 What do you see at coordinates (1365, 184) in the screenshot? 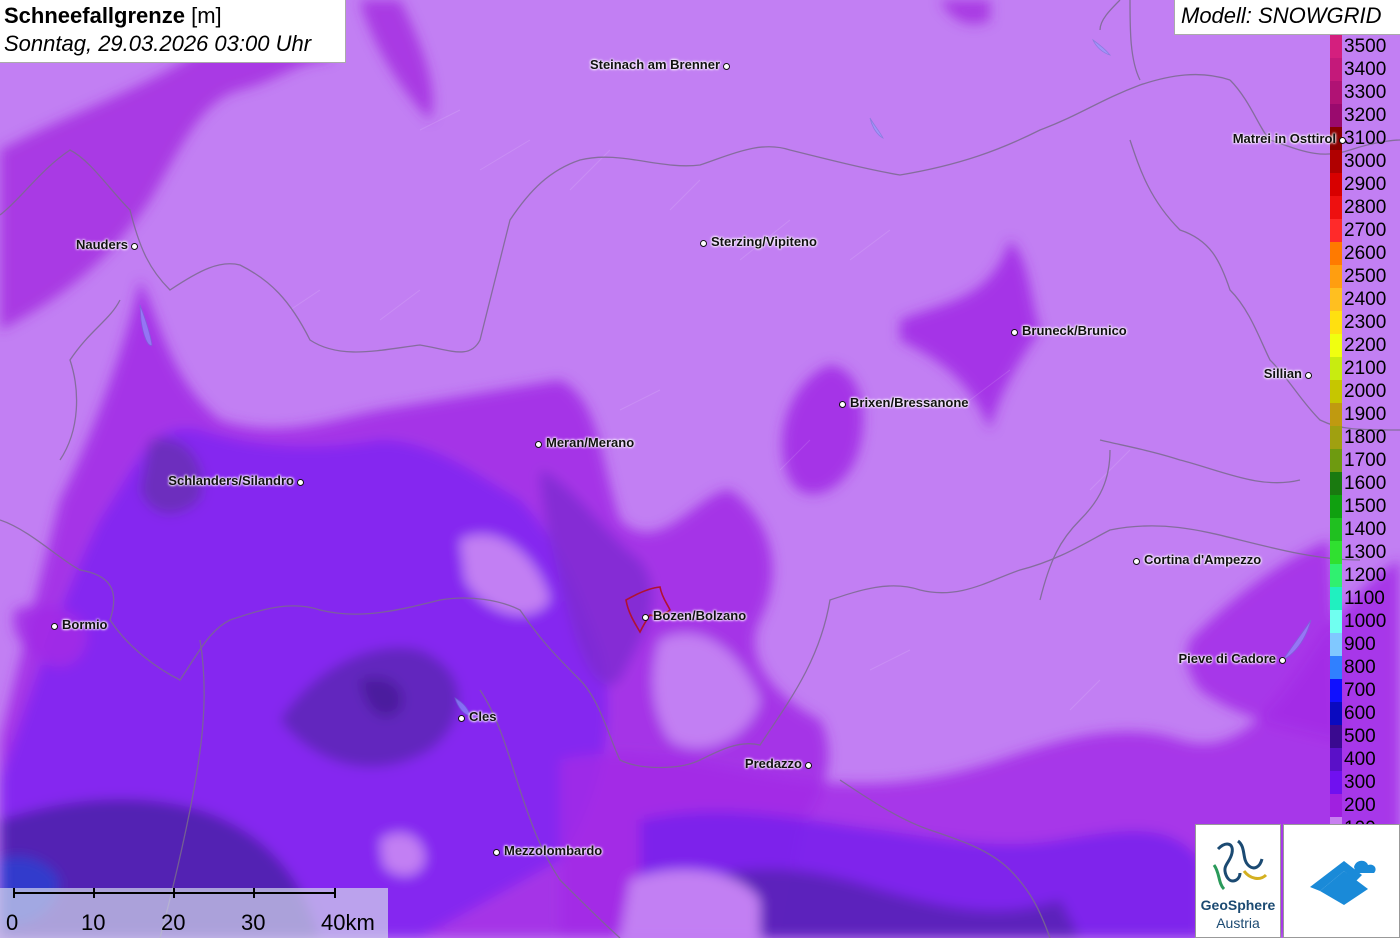
I see `legend-label: 2900` at bounding box center [1365, 184].